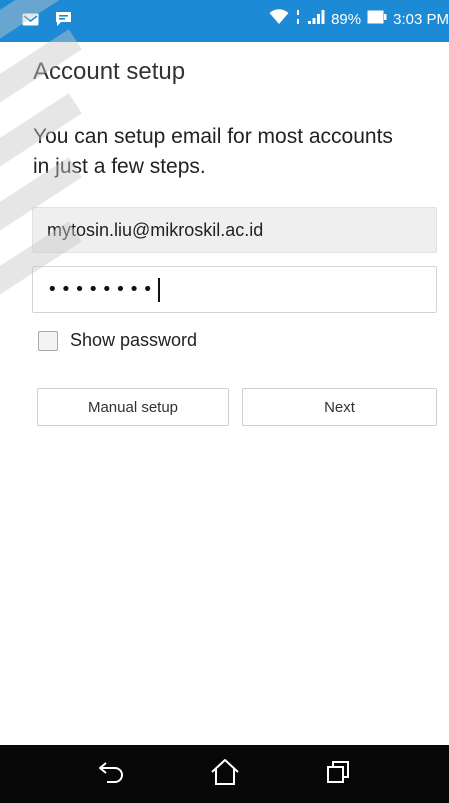 The width and height of the screenshot is (449, 803). What do you see at coordinates (339, 407) in the screenshot?
I see `next-button: Next` at bounding box center [339, 407].